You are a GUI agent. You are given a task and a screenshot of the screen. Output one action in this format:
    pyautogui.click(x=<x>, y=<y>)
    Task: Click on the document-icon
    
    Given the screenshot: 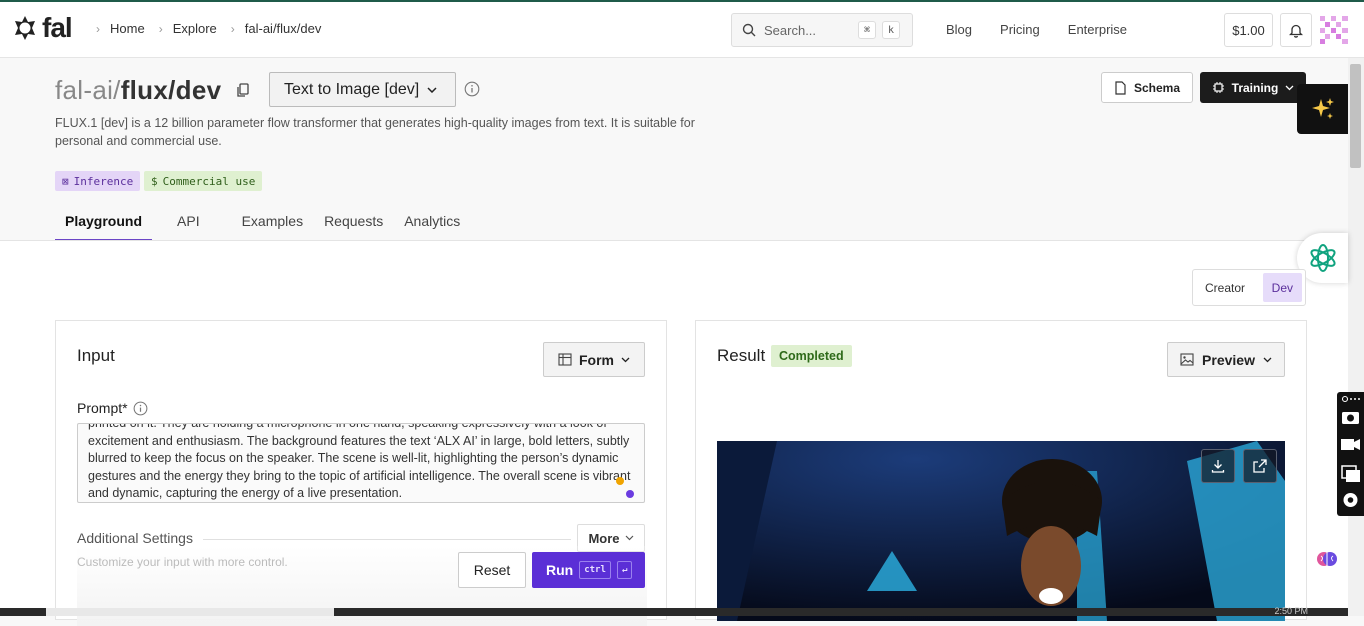 What is the action you would take?
    pyautogui.click(x=1120, y=87)
    